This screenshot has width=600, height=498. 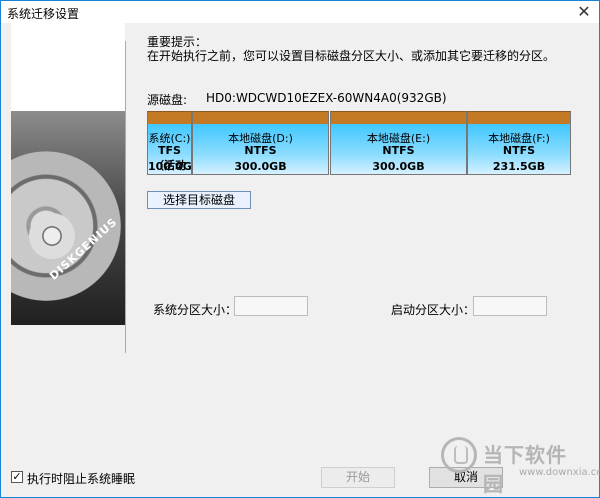 What do you see at coordinates (584, 12) in the screenshot?
I see `close-icon: ✕` at bounding box center [584, 12].